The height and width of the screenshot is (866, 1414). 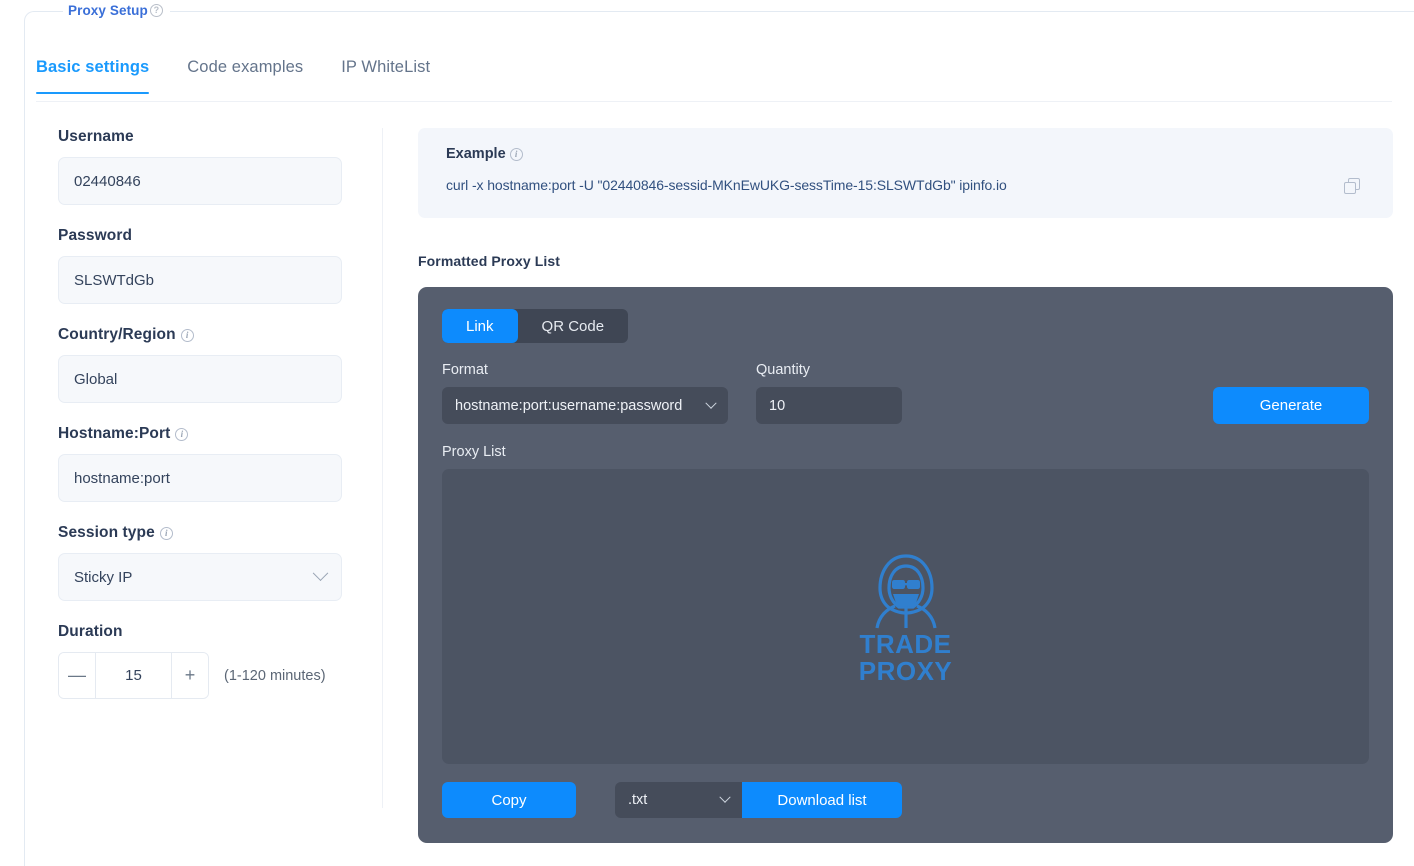 I want to click on password-label: Password, so click(x=95, y=235).